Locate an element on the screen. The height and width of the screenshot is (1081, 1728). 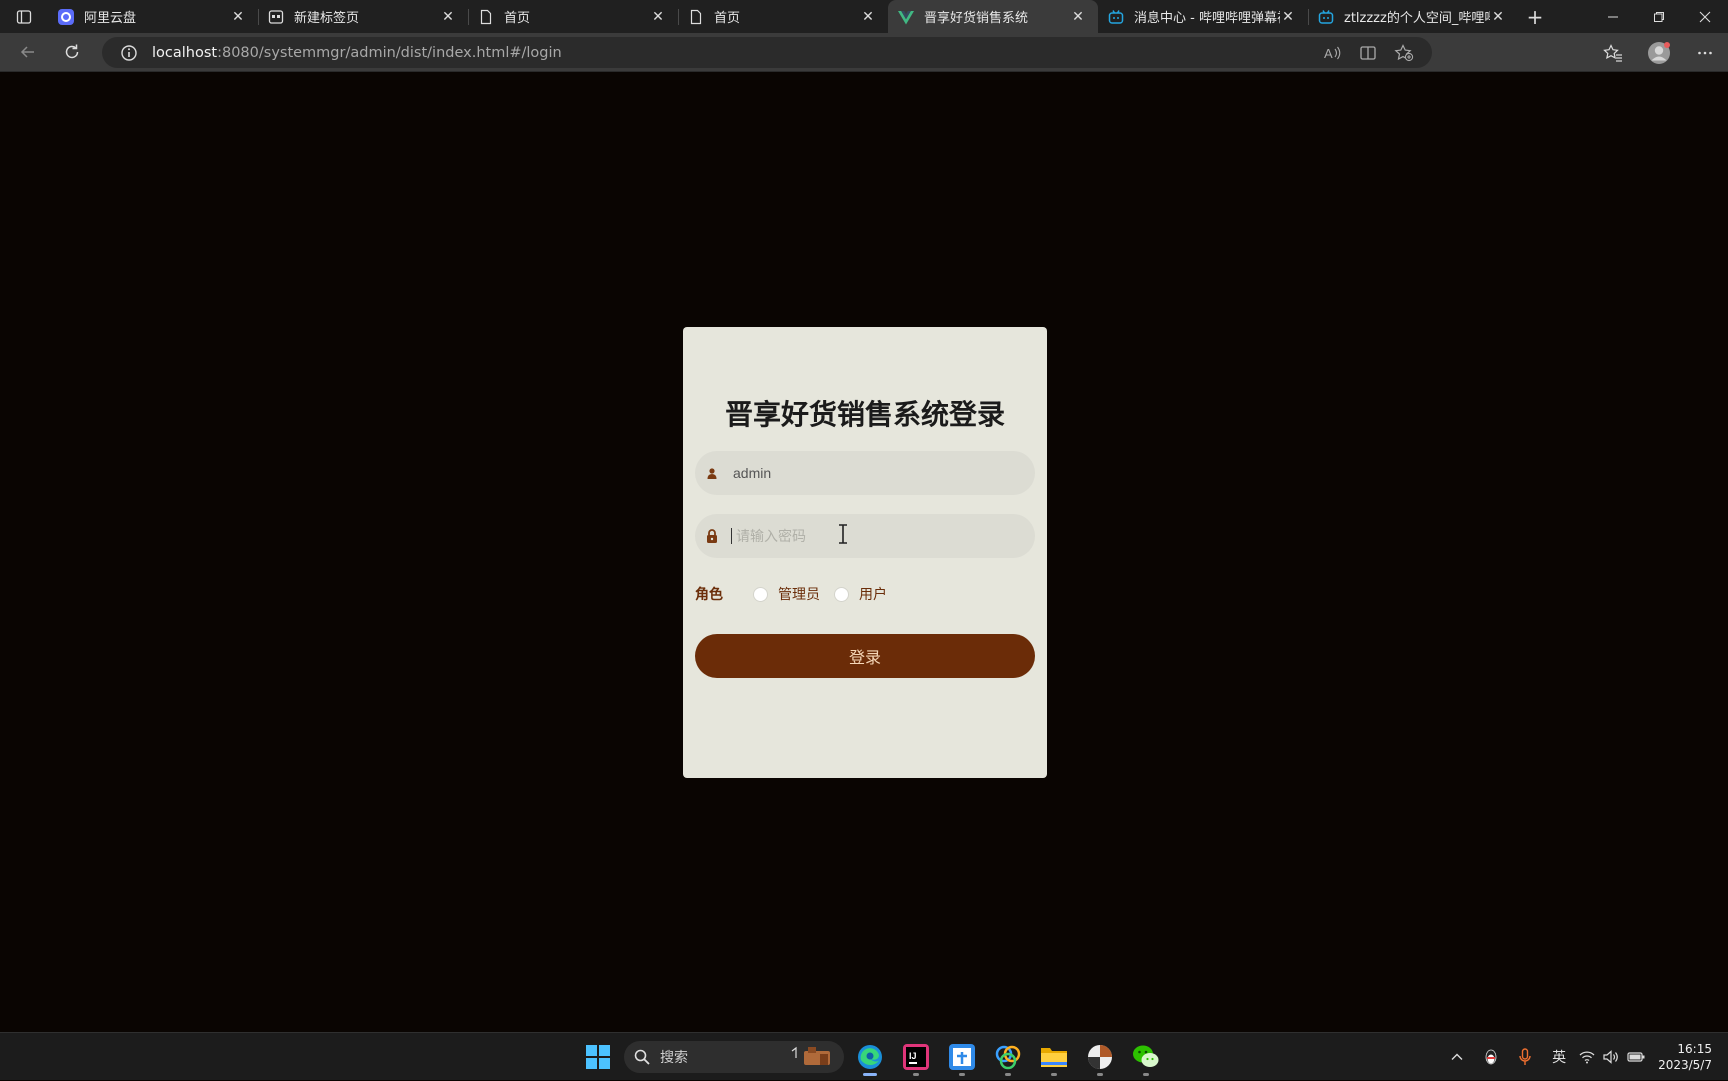
browser-tab-new-tab: 新建标签页 ✕ is located at coordinates (363, 16).